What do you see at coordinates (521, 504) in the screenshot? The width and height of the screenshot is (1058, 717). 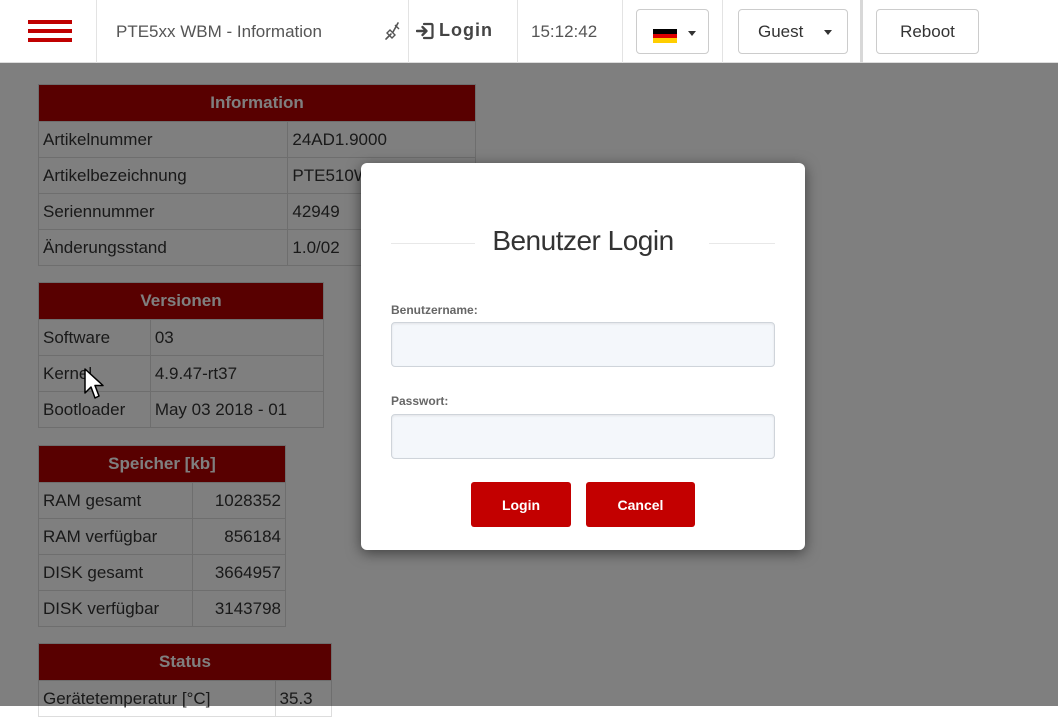 I see `login-button: Login` at bounding box center [521, 504].